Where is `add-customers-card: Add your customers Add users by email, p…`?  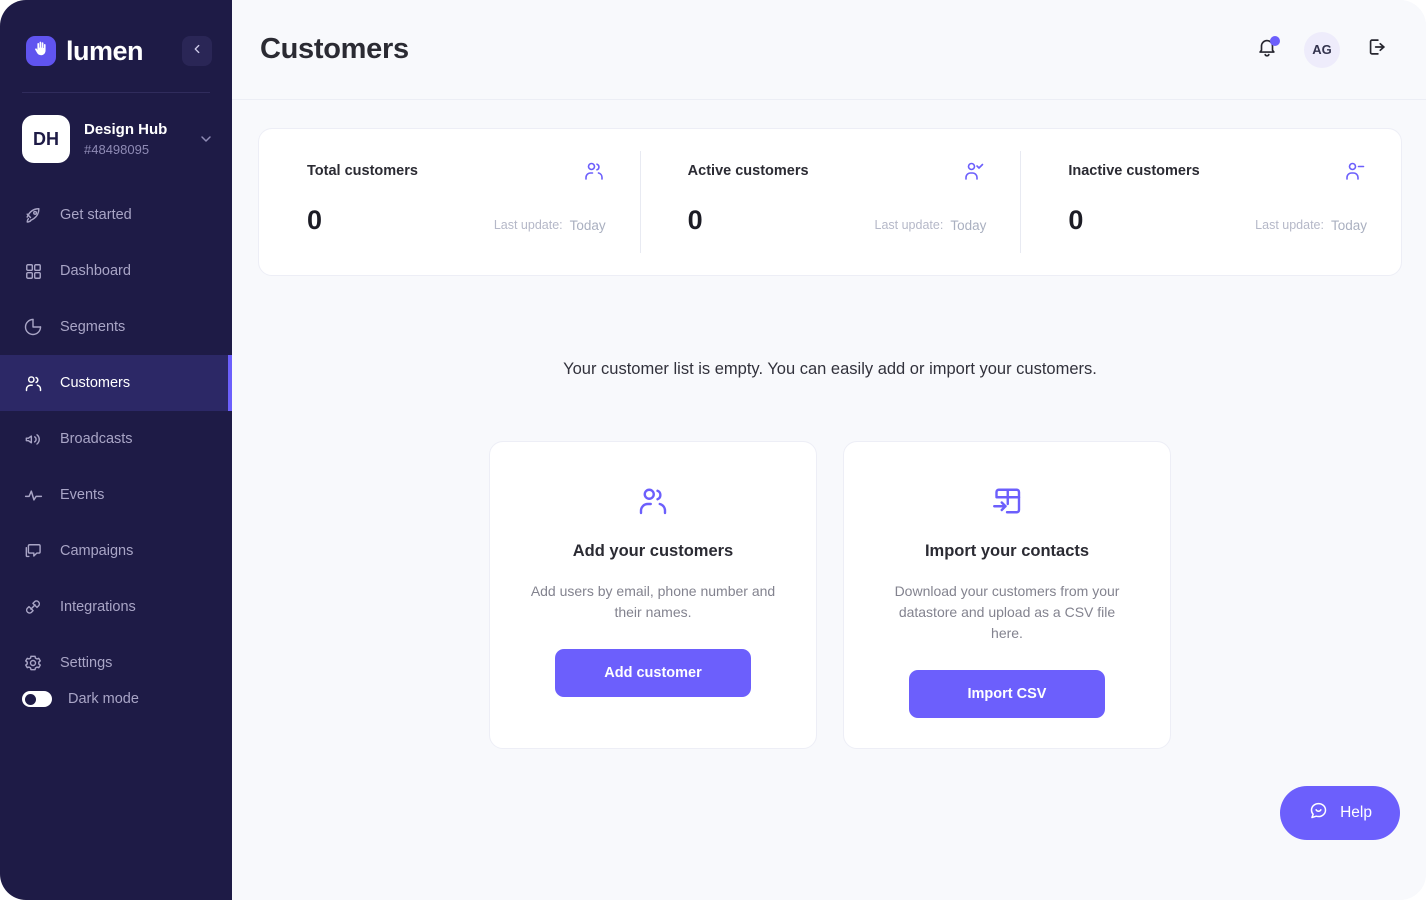 add-customers-card: Add your customers Add users by email, p… is located at coordinates (653, 595).